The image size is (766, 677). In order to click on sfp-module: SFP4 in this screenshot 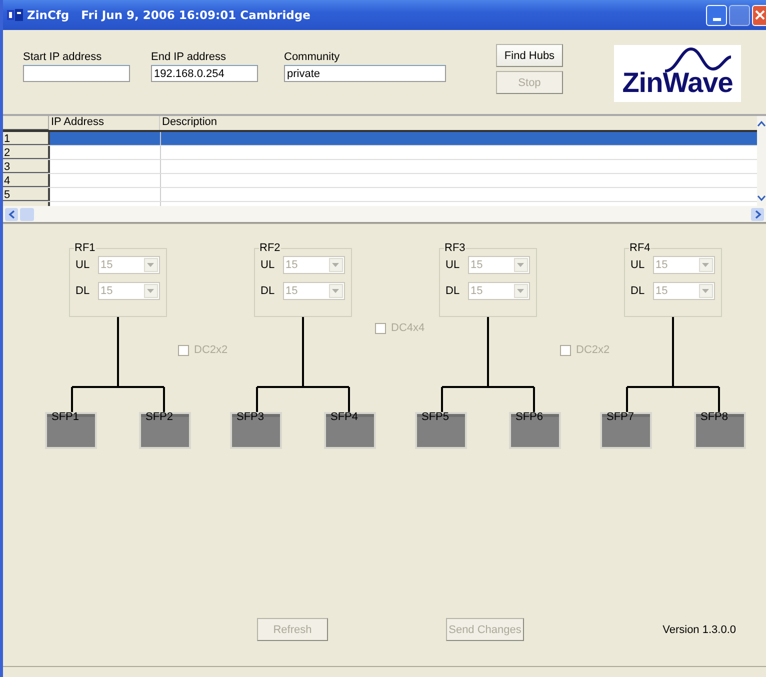, I will do `click(350, 430)`.